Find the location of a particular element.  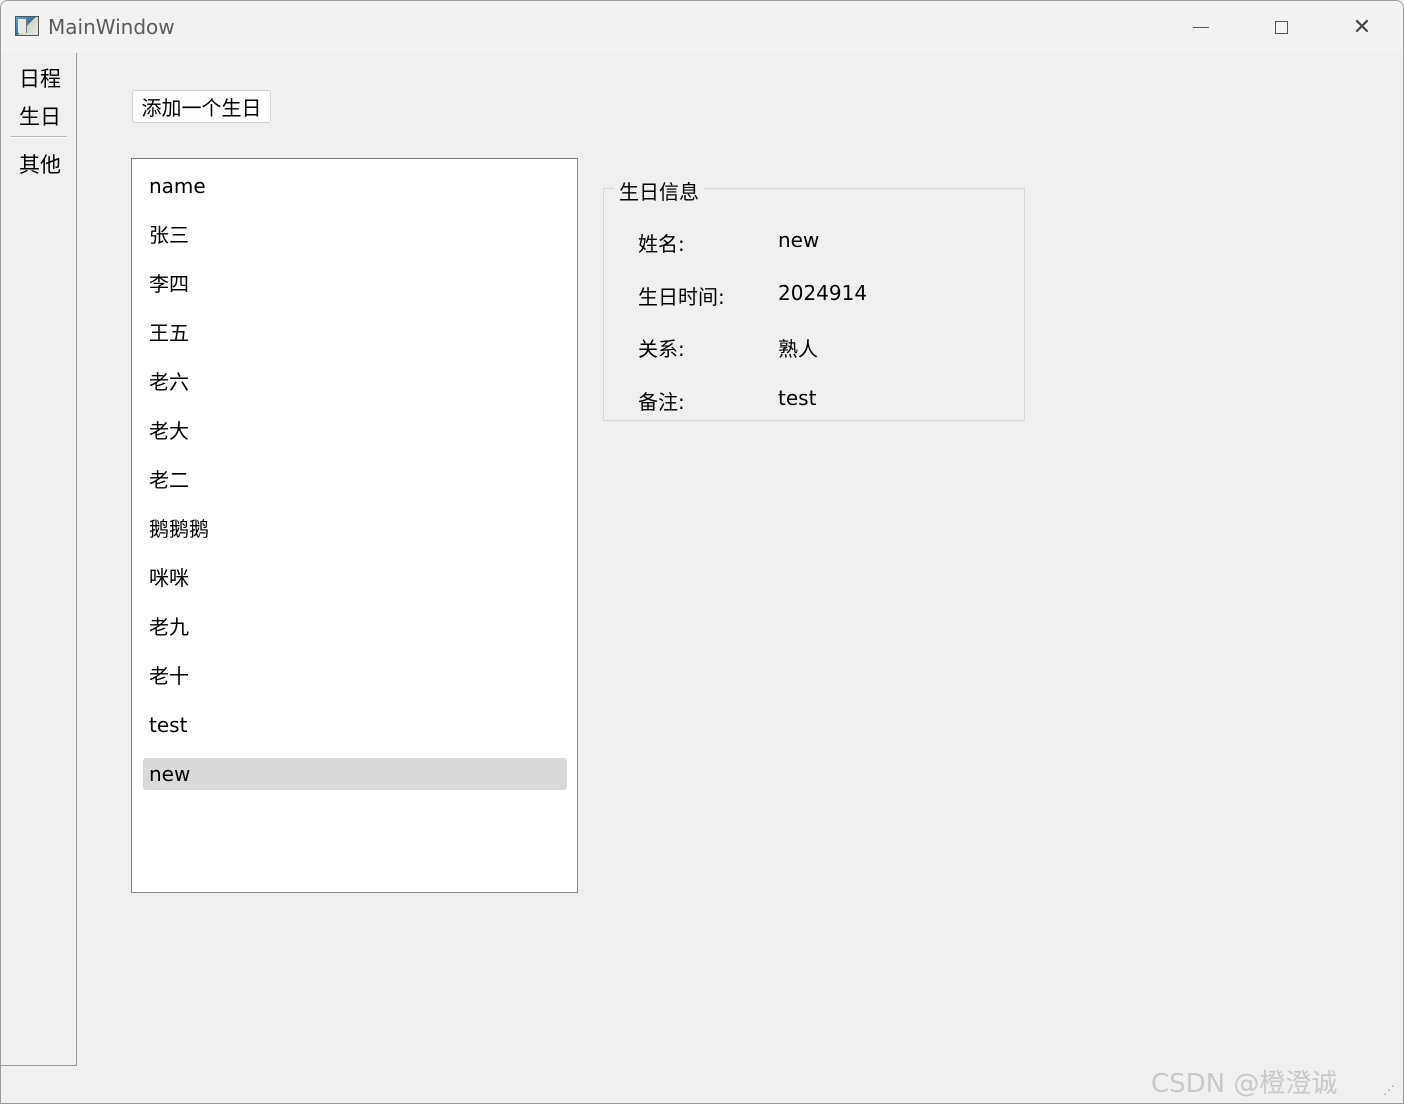

list-item: 老大 is located at coordinates (355, 431).